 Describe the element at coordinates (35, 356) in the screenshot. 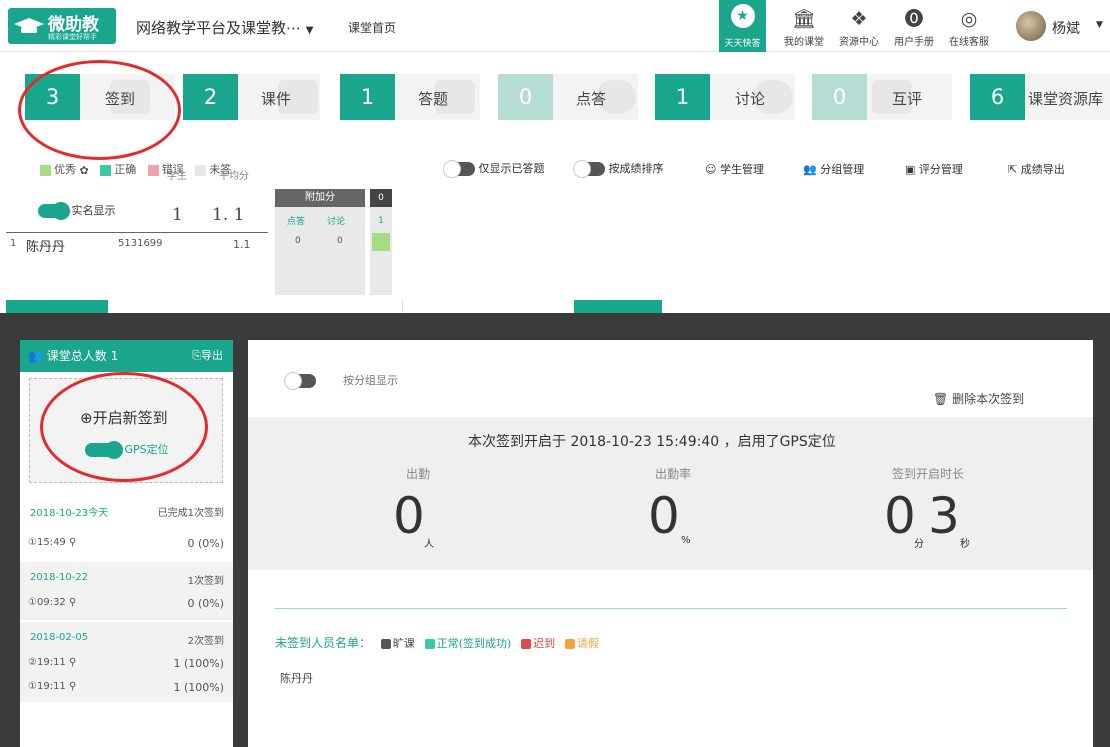

I see `users-icon: 👥` at that location.